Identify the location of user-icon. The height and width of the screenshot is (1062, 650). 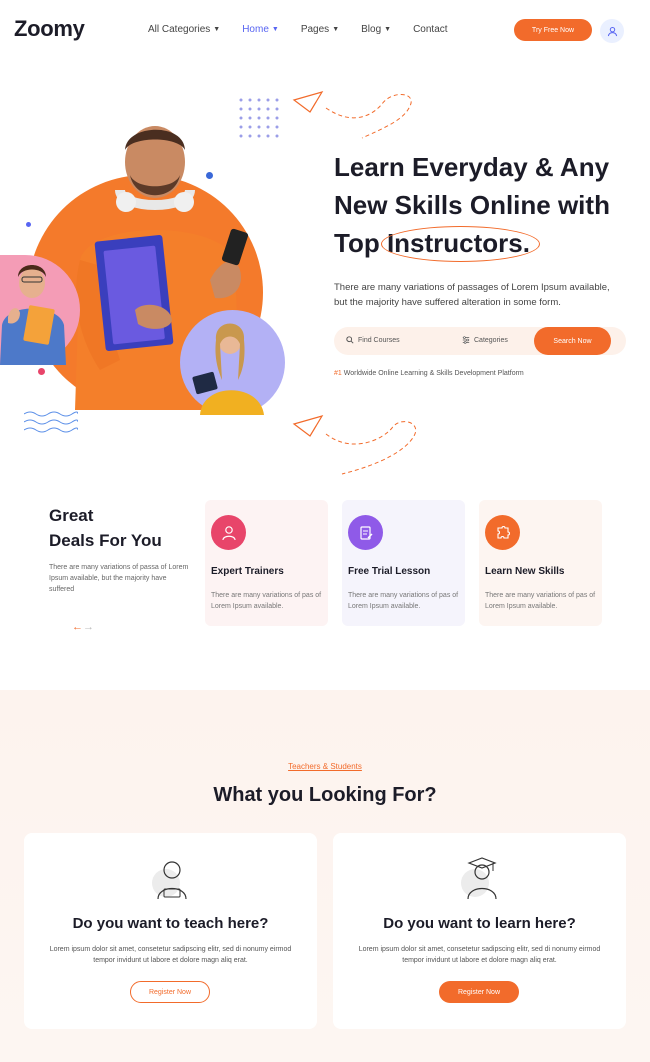
(612, 31).